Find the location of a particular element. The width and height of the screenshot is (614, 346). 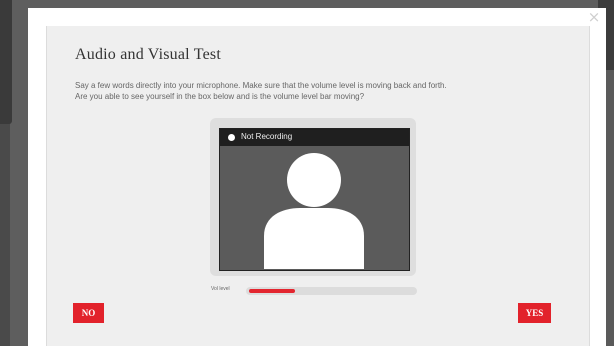

video-preview: Not Recording is located at coordinates (314, 199).